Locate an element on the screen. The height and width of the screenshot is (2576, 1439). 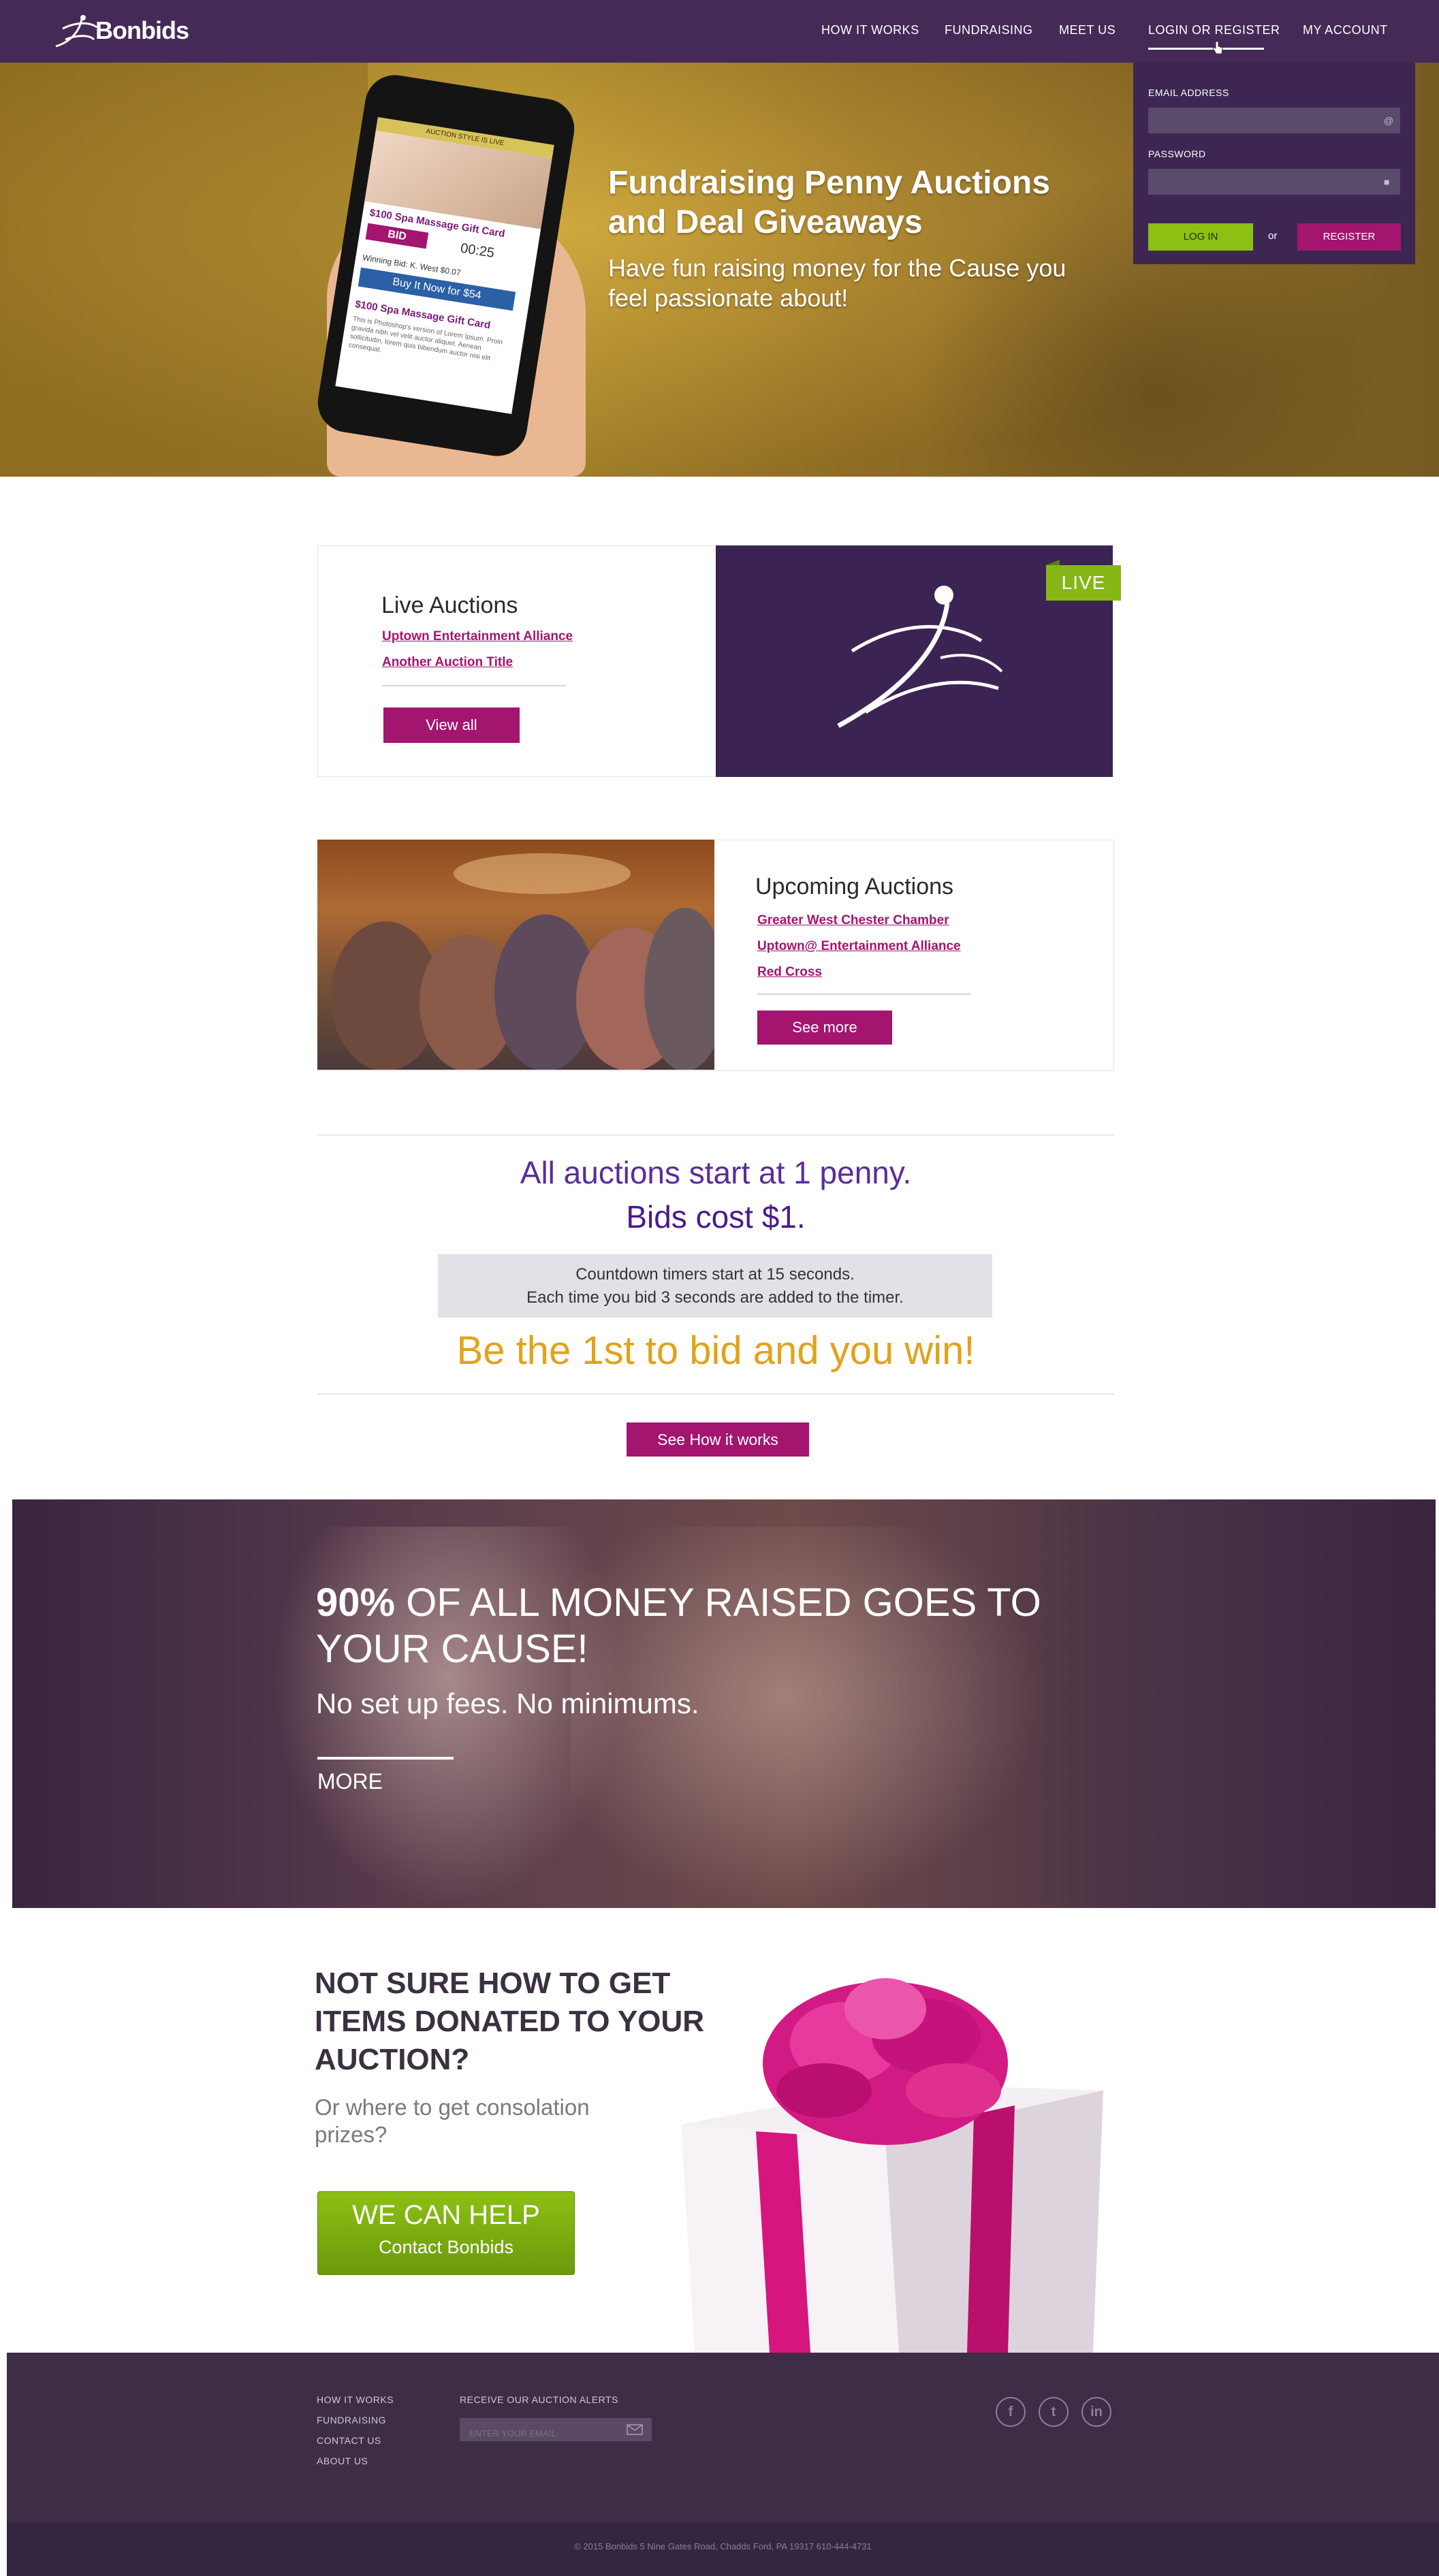
timer-info-line: Countdown timers start at 15 seconds. is located at coordinates (715, 1274).